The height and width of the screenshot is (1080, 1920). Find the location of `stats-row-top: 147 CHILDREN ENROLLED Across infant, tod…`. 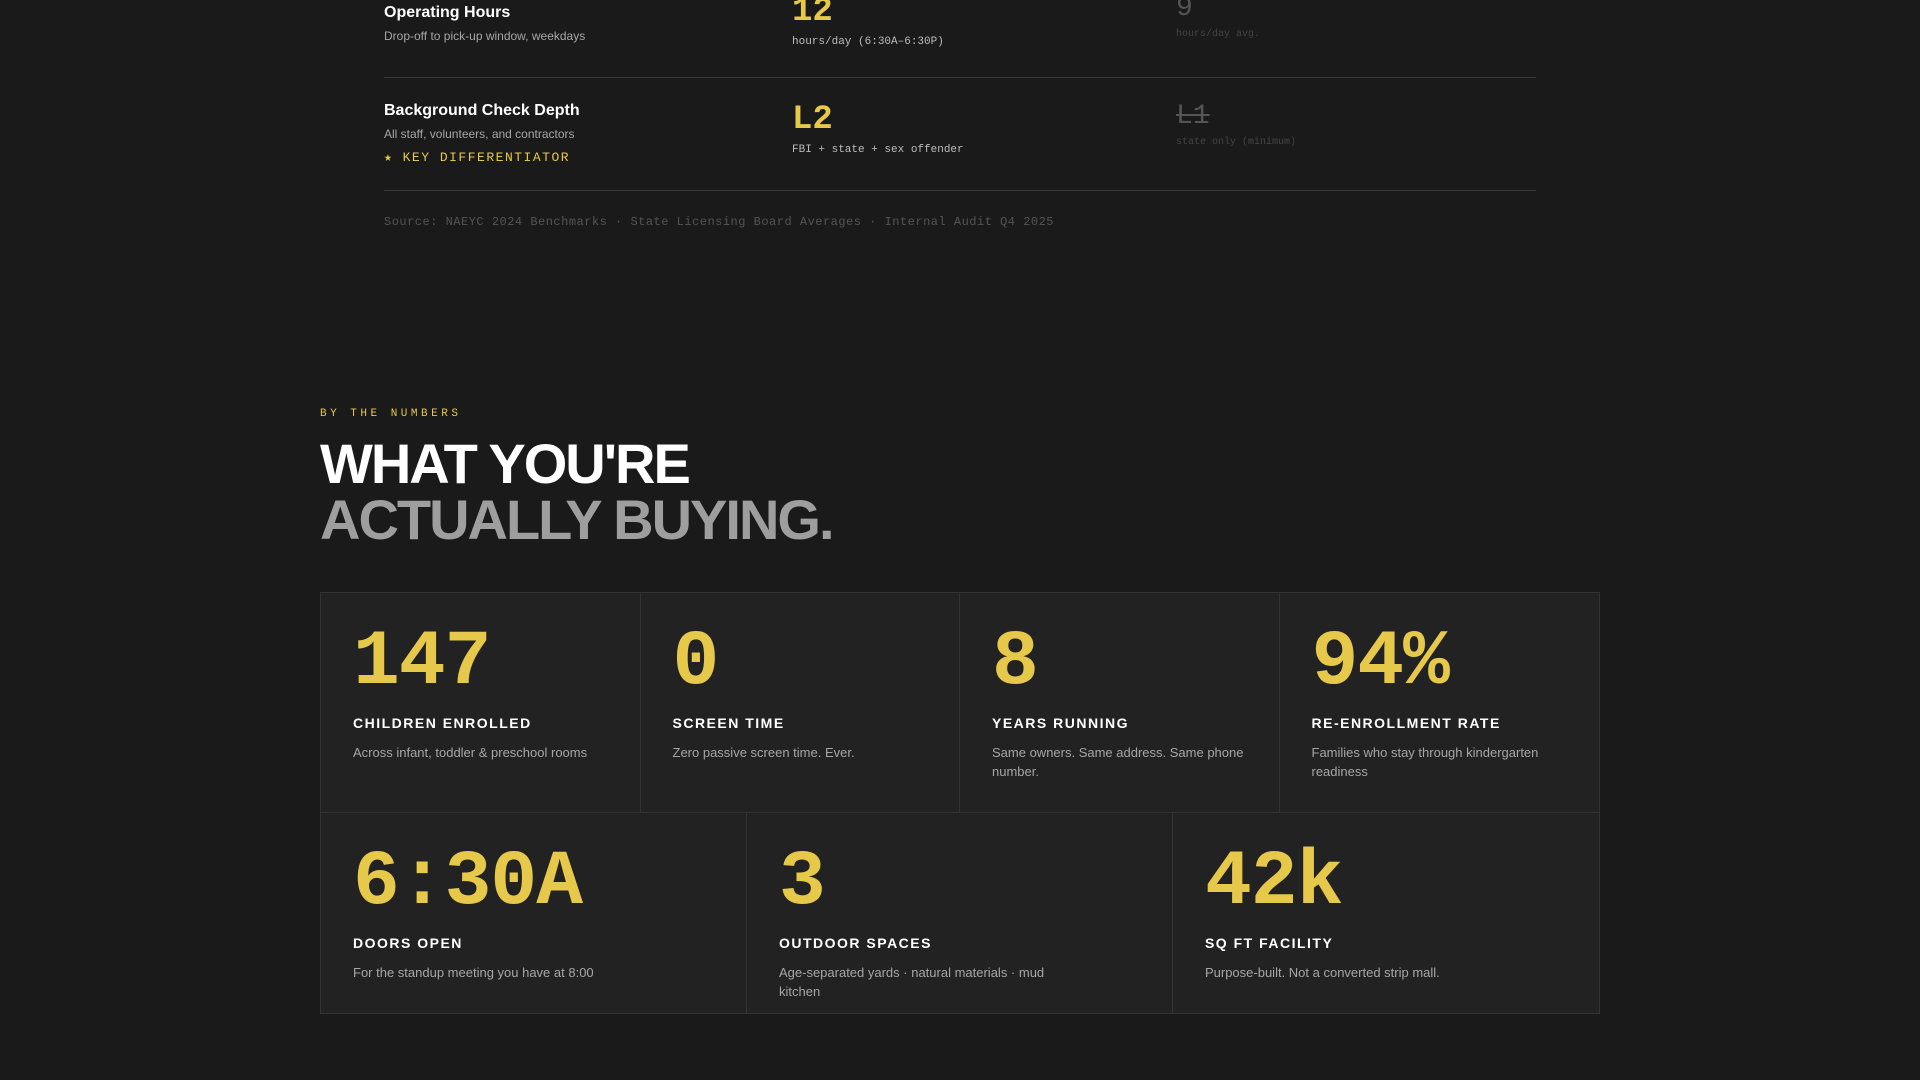

stats-row-top: 147 CHILDREN ENROLLED Across infant, tod… is located at coordinates (960, 703).